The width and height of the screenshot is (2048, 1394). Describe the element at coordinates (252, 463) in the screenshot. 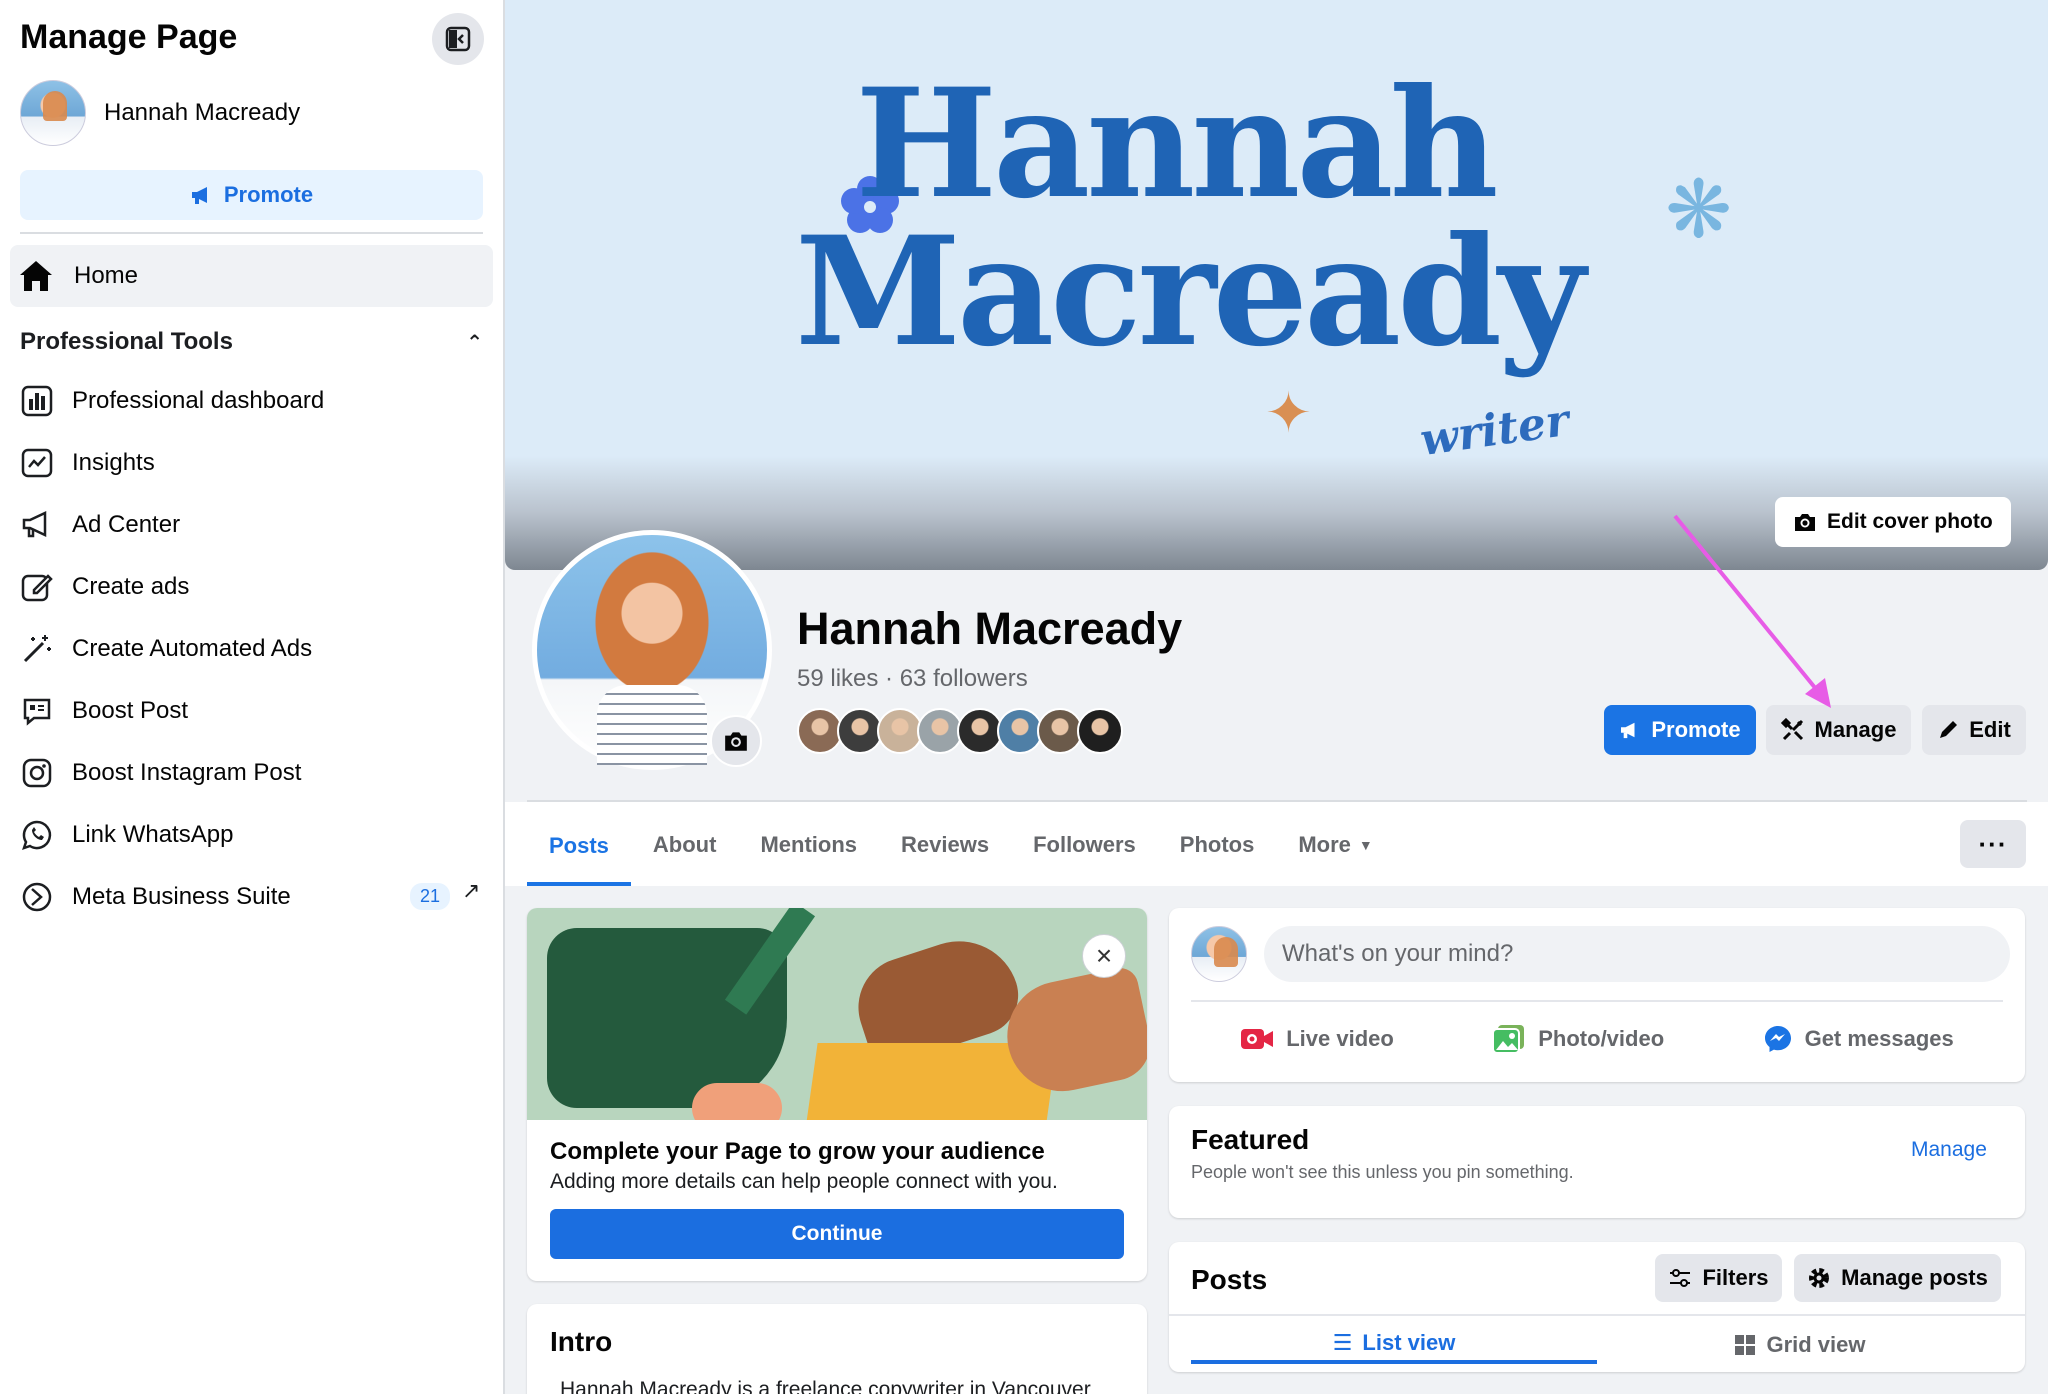

I see `sidebar-item-insights: Insights` at that location.